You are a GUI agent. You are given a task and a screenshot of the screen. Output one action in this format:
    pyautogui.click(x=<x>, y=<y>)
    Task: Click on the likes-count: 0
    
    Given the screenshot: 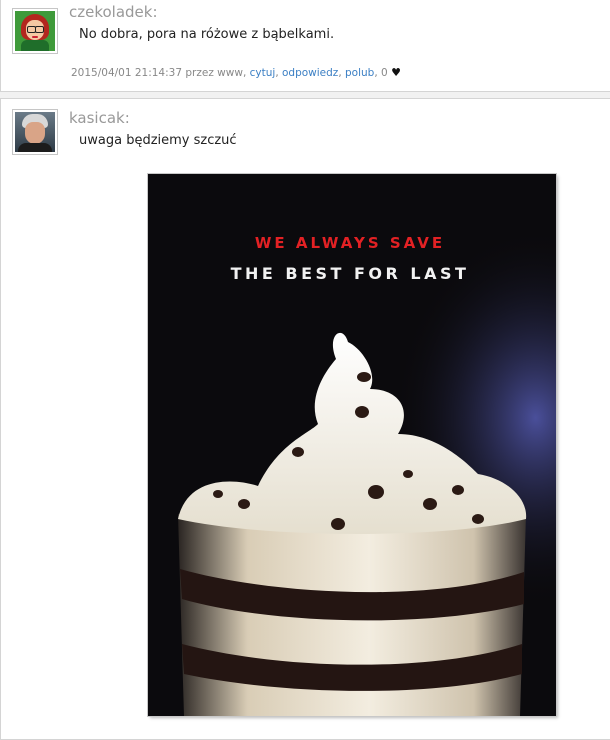 What is the action you would take?
    pyautogui.click(x=384, y=73)
    